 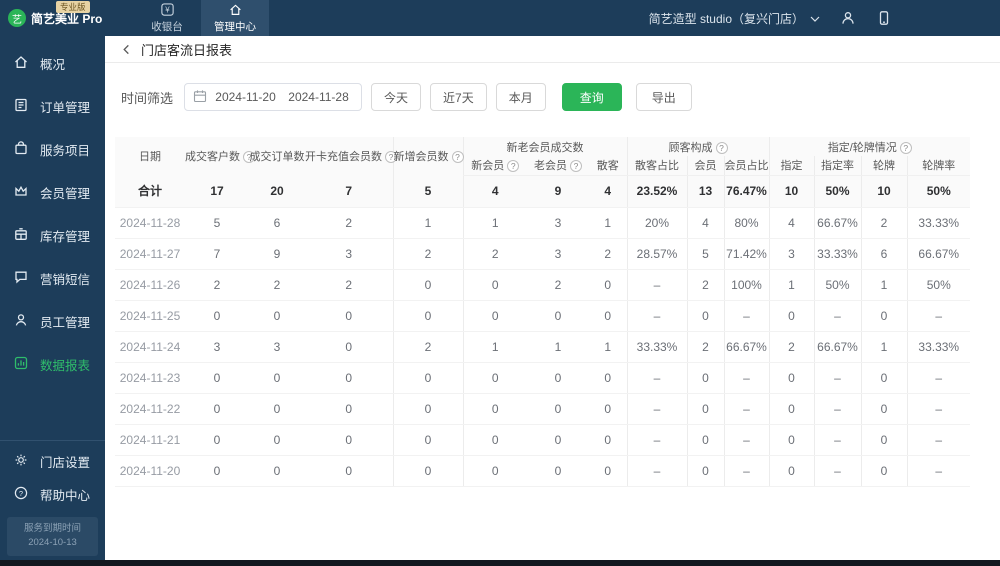 I want to click on chevron-down-icon, so click(x=815, y=18).